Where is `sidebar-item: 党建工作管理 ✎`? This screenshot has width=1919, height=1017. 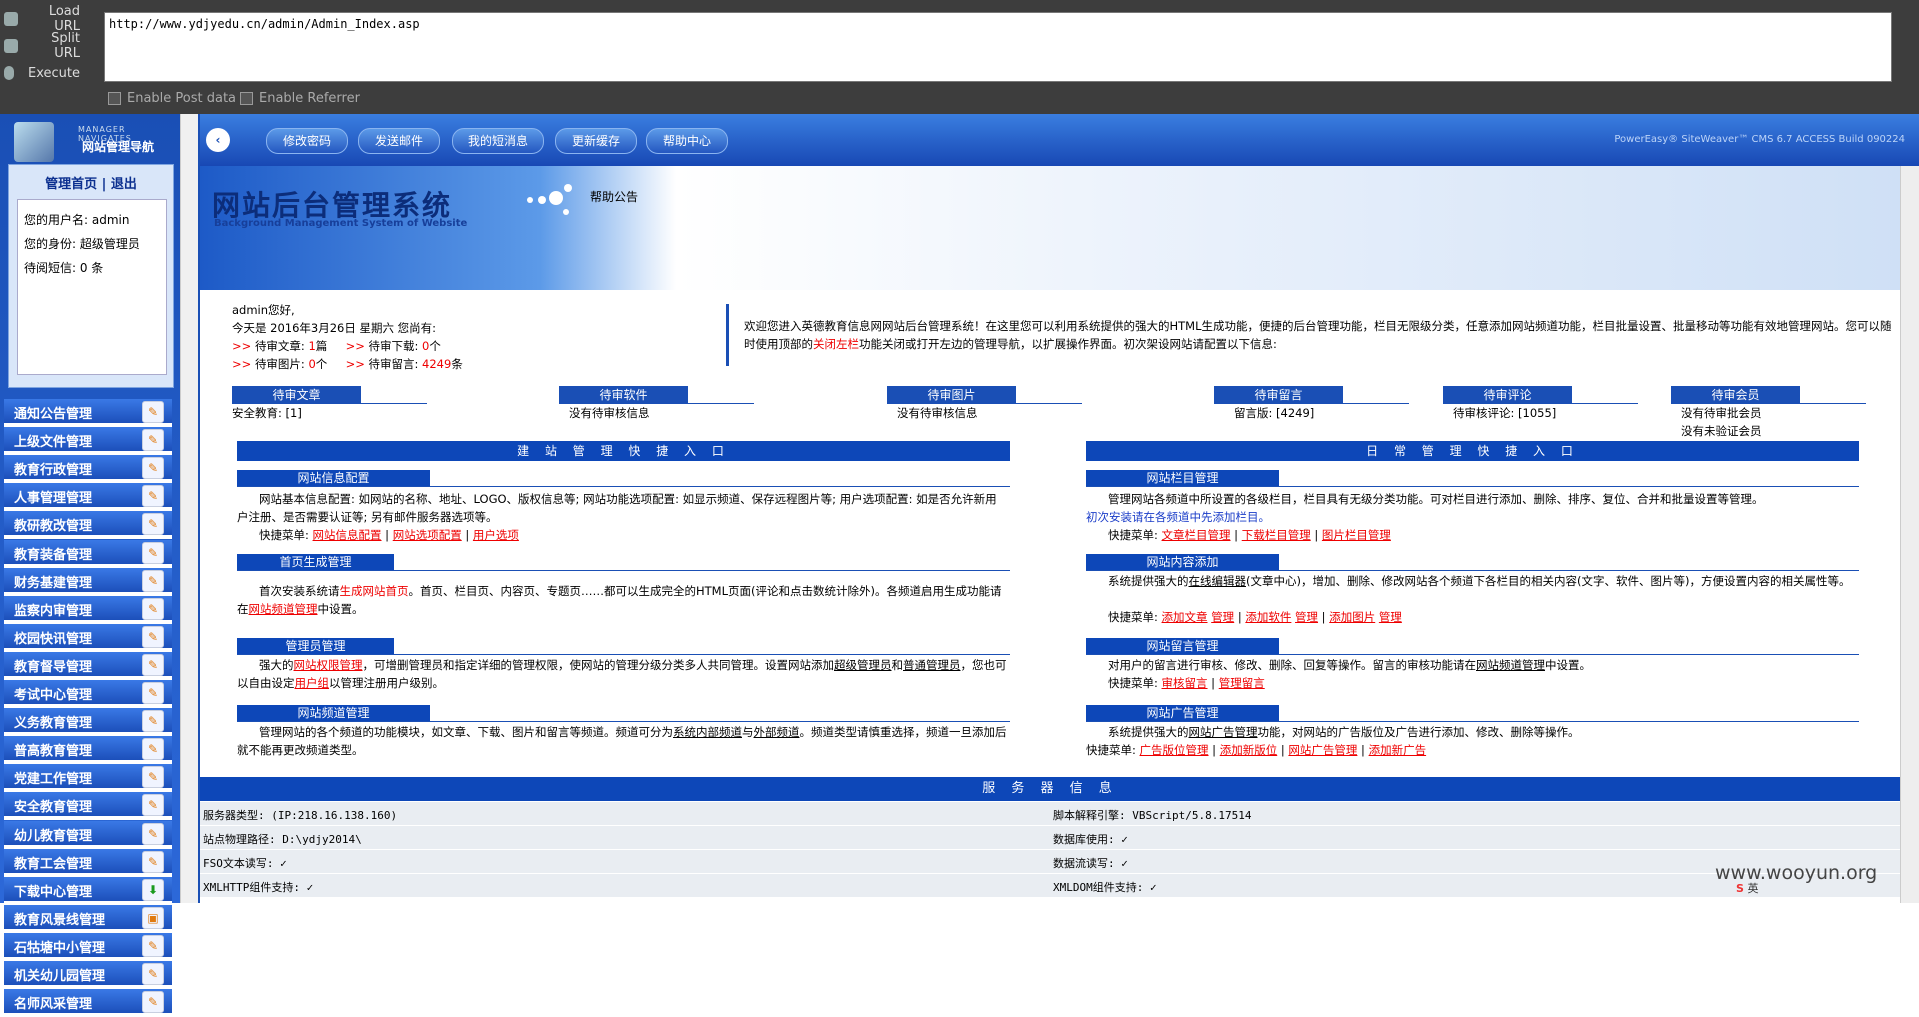 sidebar-item: 党建工作管理 ✎ is located at coordinates (88, 778).